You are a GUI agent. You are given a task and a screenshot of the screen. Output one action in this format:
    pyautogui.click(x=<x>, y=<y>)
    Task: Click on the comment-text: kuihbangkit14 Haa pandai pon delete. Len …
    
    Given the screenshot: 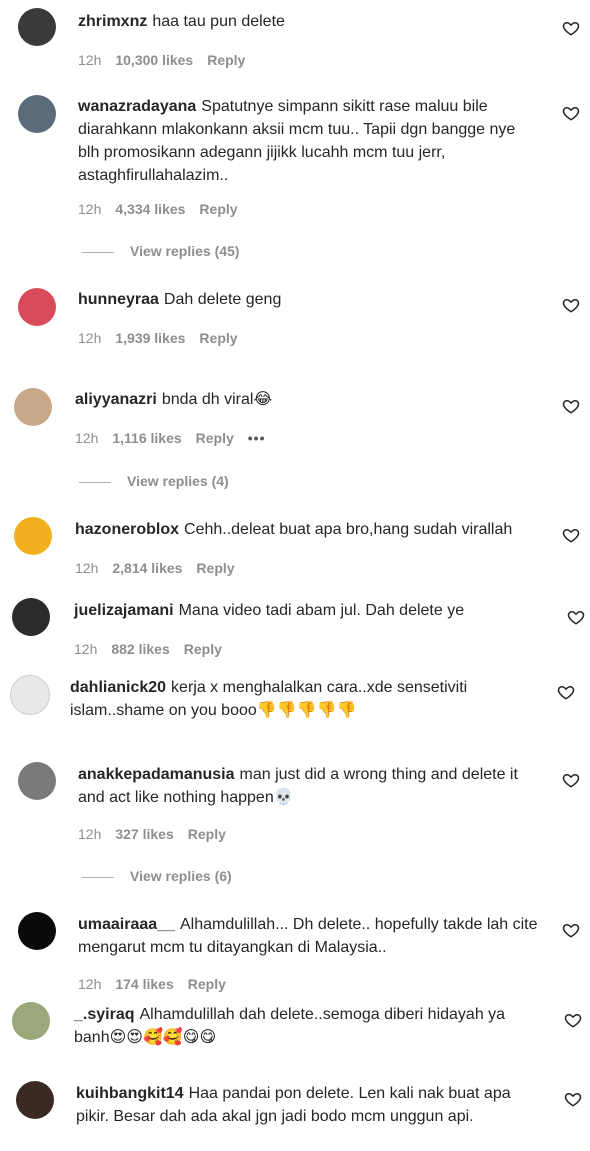 What is the action you would take?
    pyautogui.click(x=306, y=1105)
    